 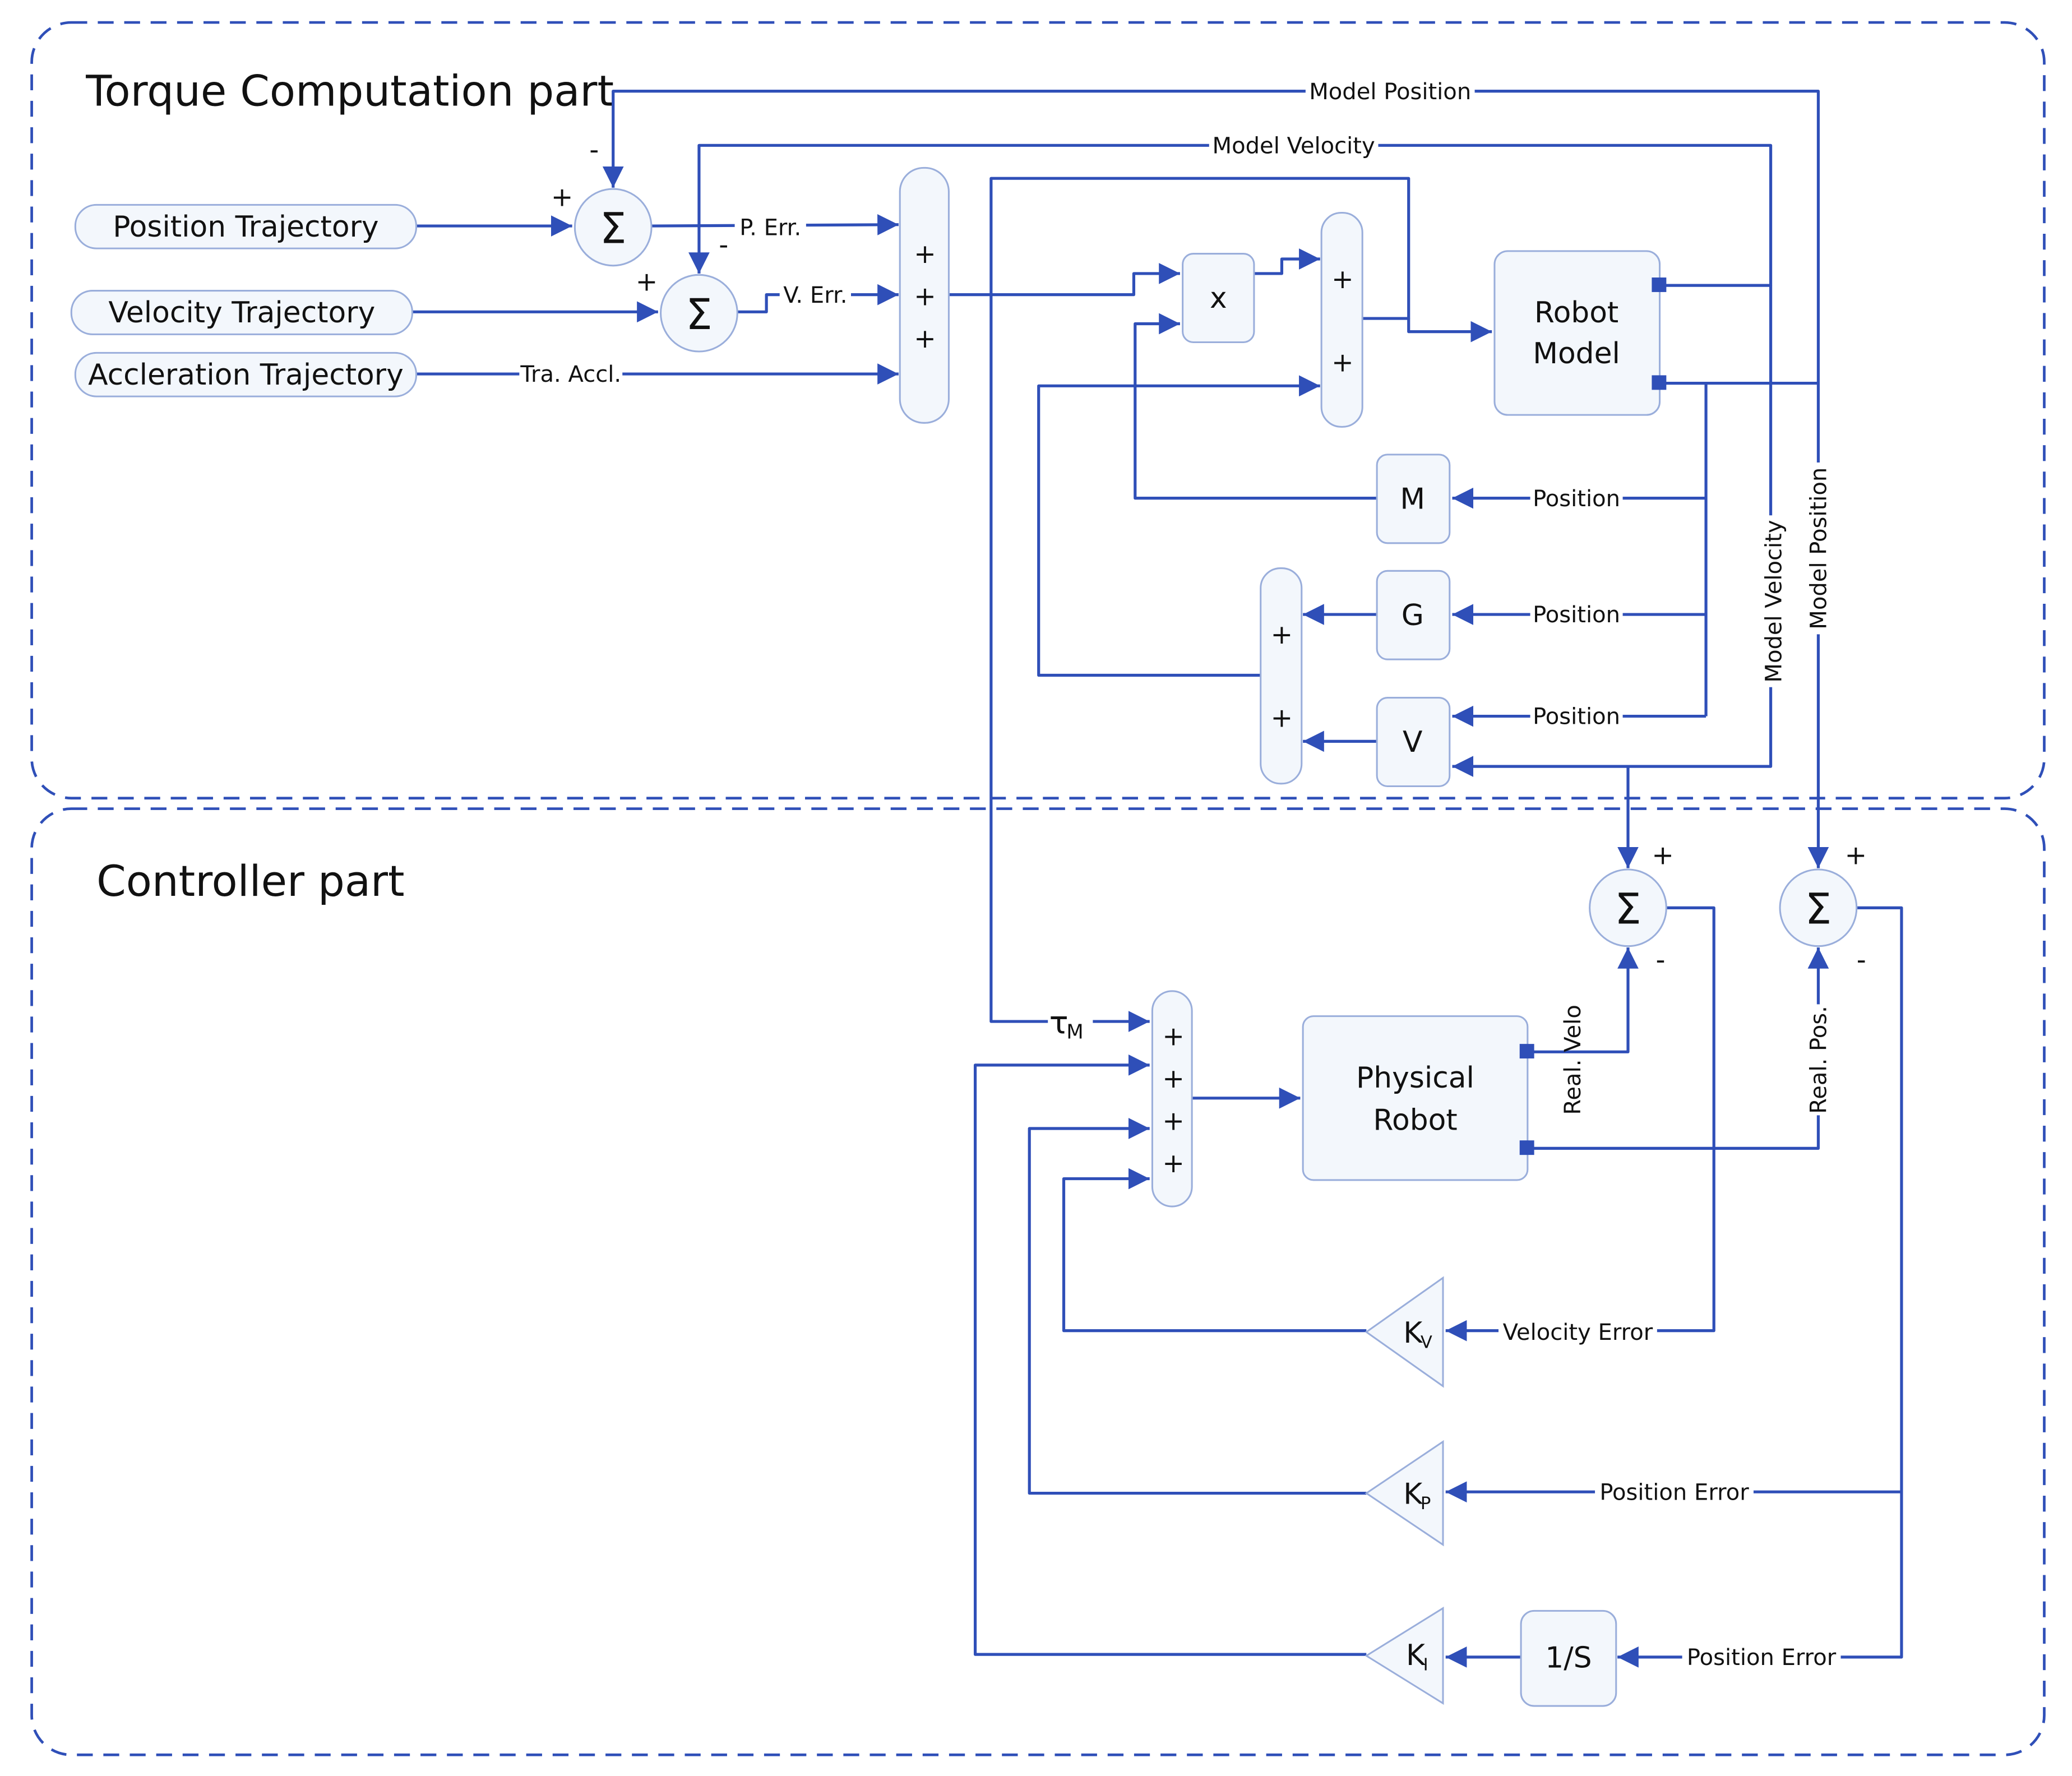 I want to click on sum-velocity-error: Σ, so click(x=1628, y=907).